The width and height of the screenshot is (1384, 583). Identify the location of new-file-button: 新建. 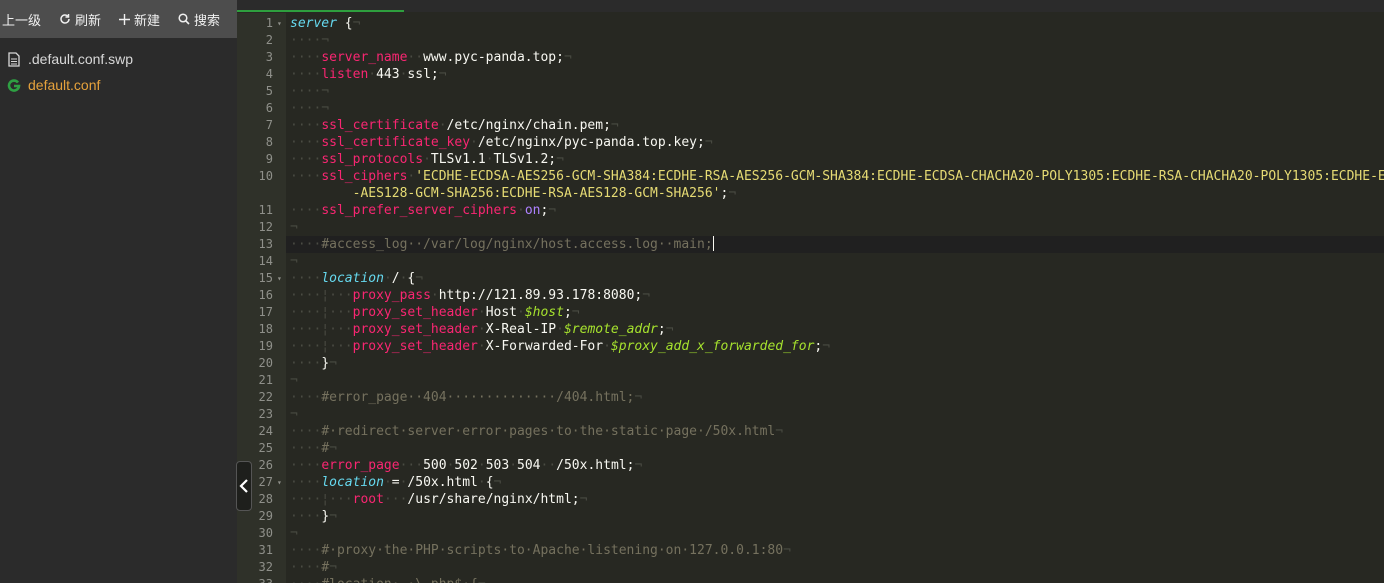
(139, 19).